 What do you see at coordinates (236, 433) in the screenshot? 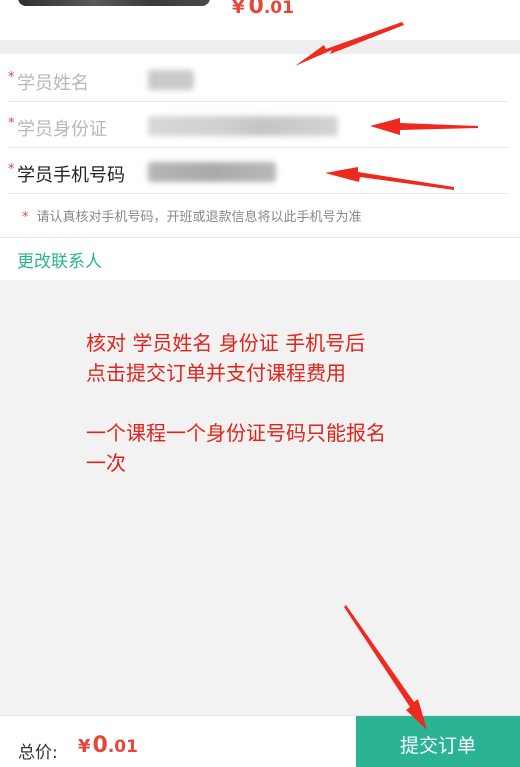
I see `annotation-line: 一个课程一个身份证号码只能报名` at bounding box center [236, 433].